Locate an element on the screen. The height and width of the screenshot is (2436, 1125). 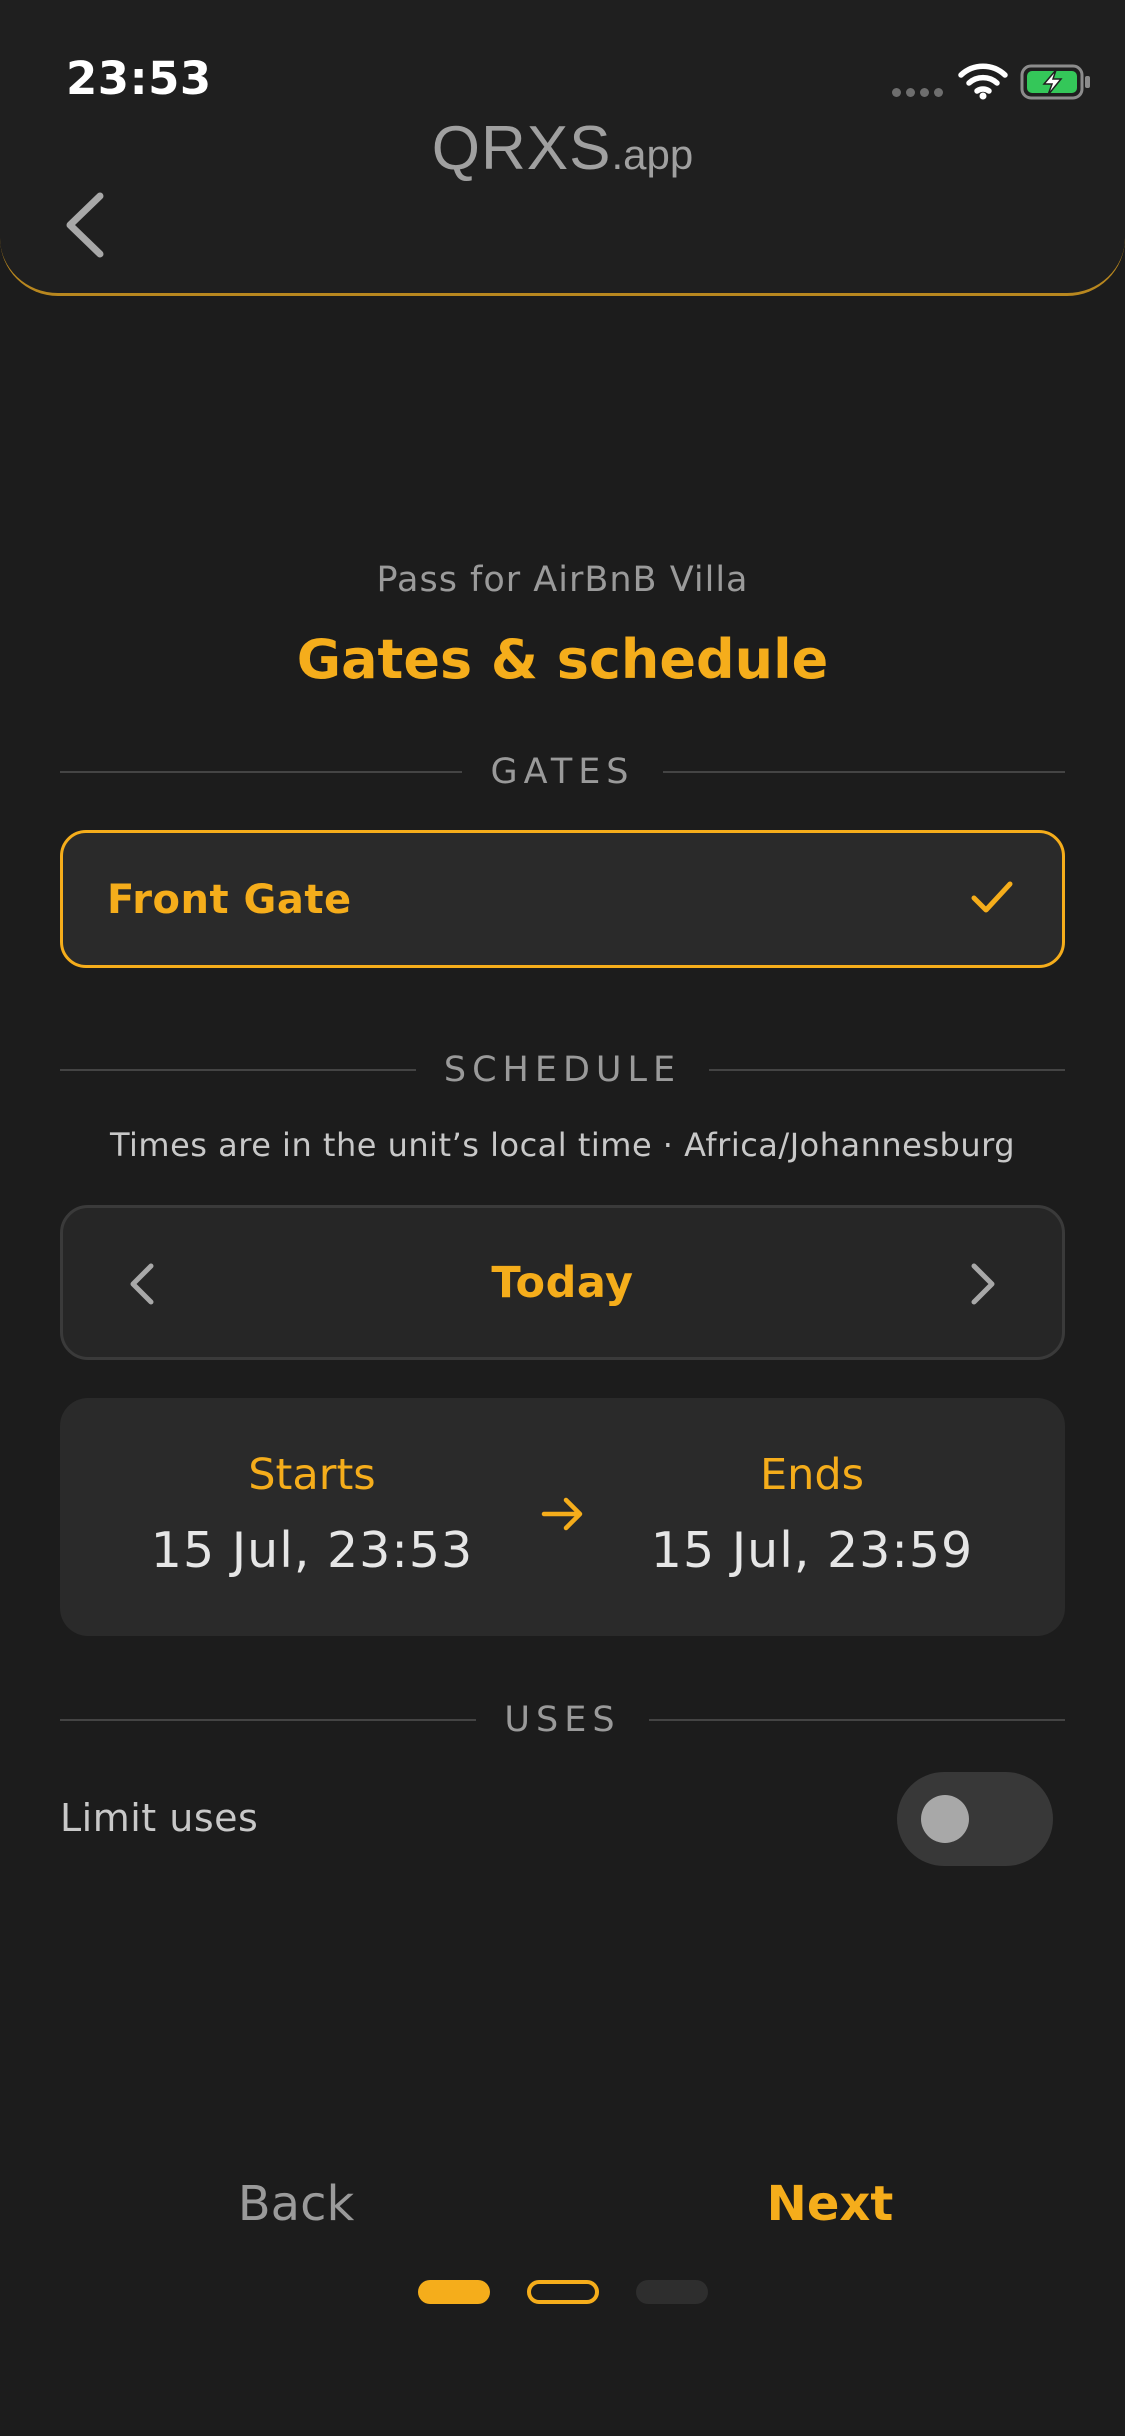
uses-section-label: USES is located at coordinates (562, 1720).